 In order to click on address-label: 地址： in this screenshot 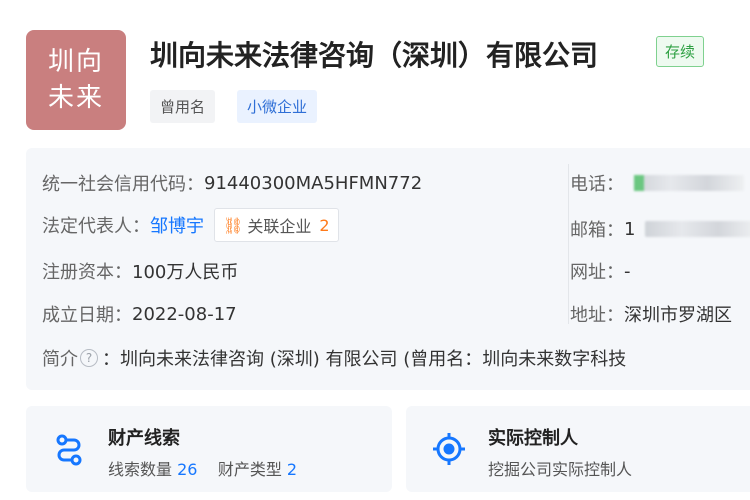, I will do `click(597, 315)`.